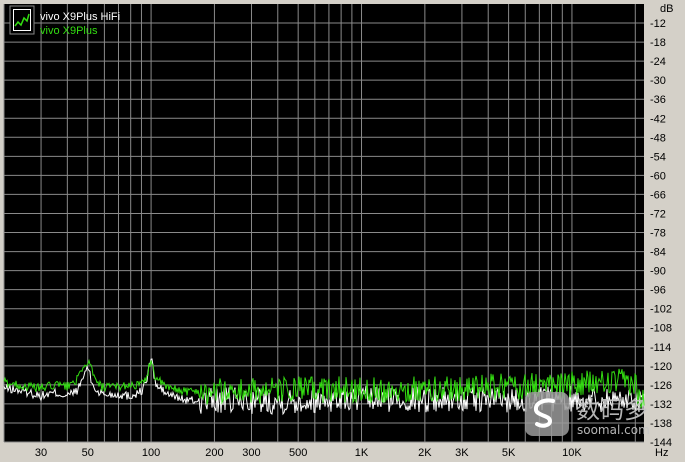  I want to click on legend-label-standard: vivo X9Plus, so click(69, 31).